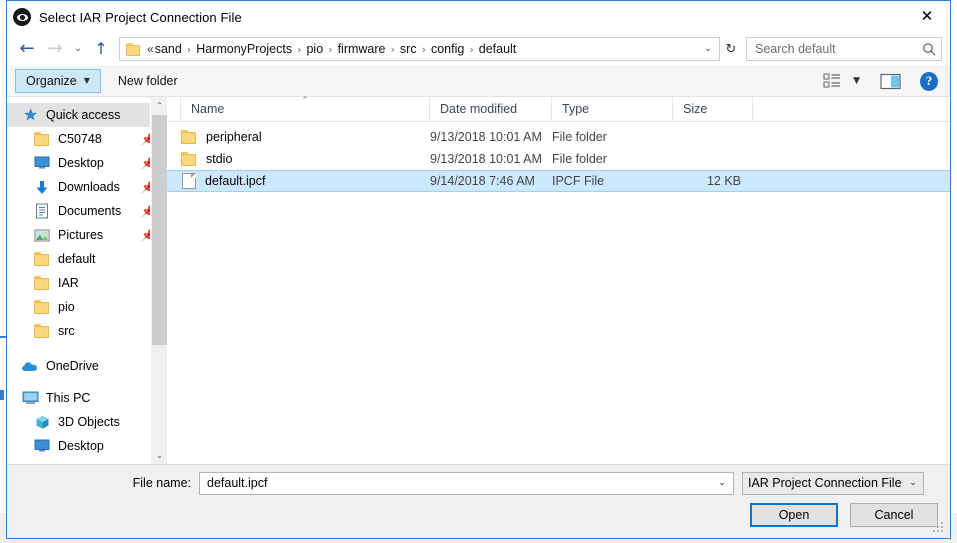 The width and height of the screenshot is (957, 543). What do you see at coordinates (87, 139) in the screenshot?
I see `sidebar-item-c50748: C50748 📌` at bounding box center [87, 139].